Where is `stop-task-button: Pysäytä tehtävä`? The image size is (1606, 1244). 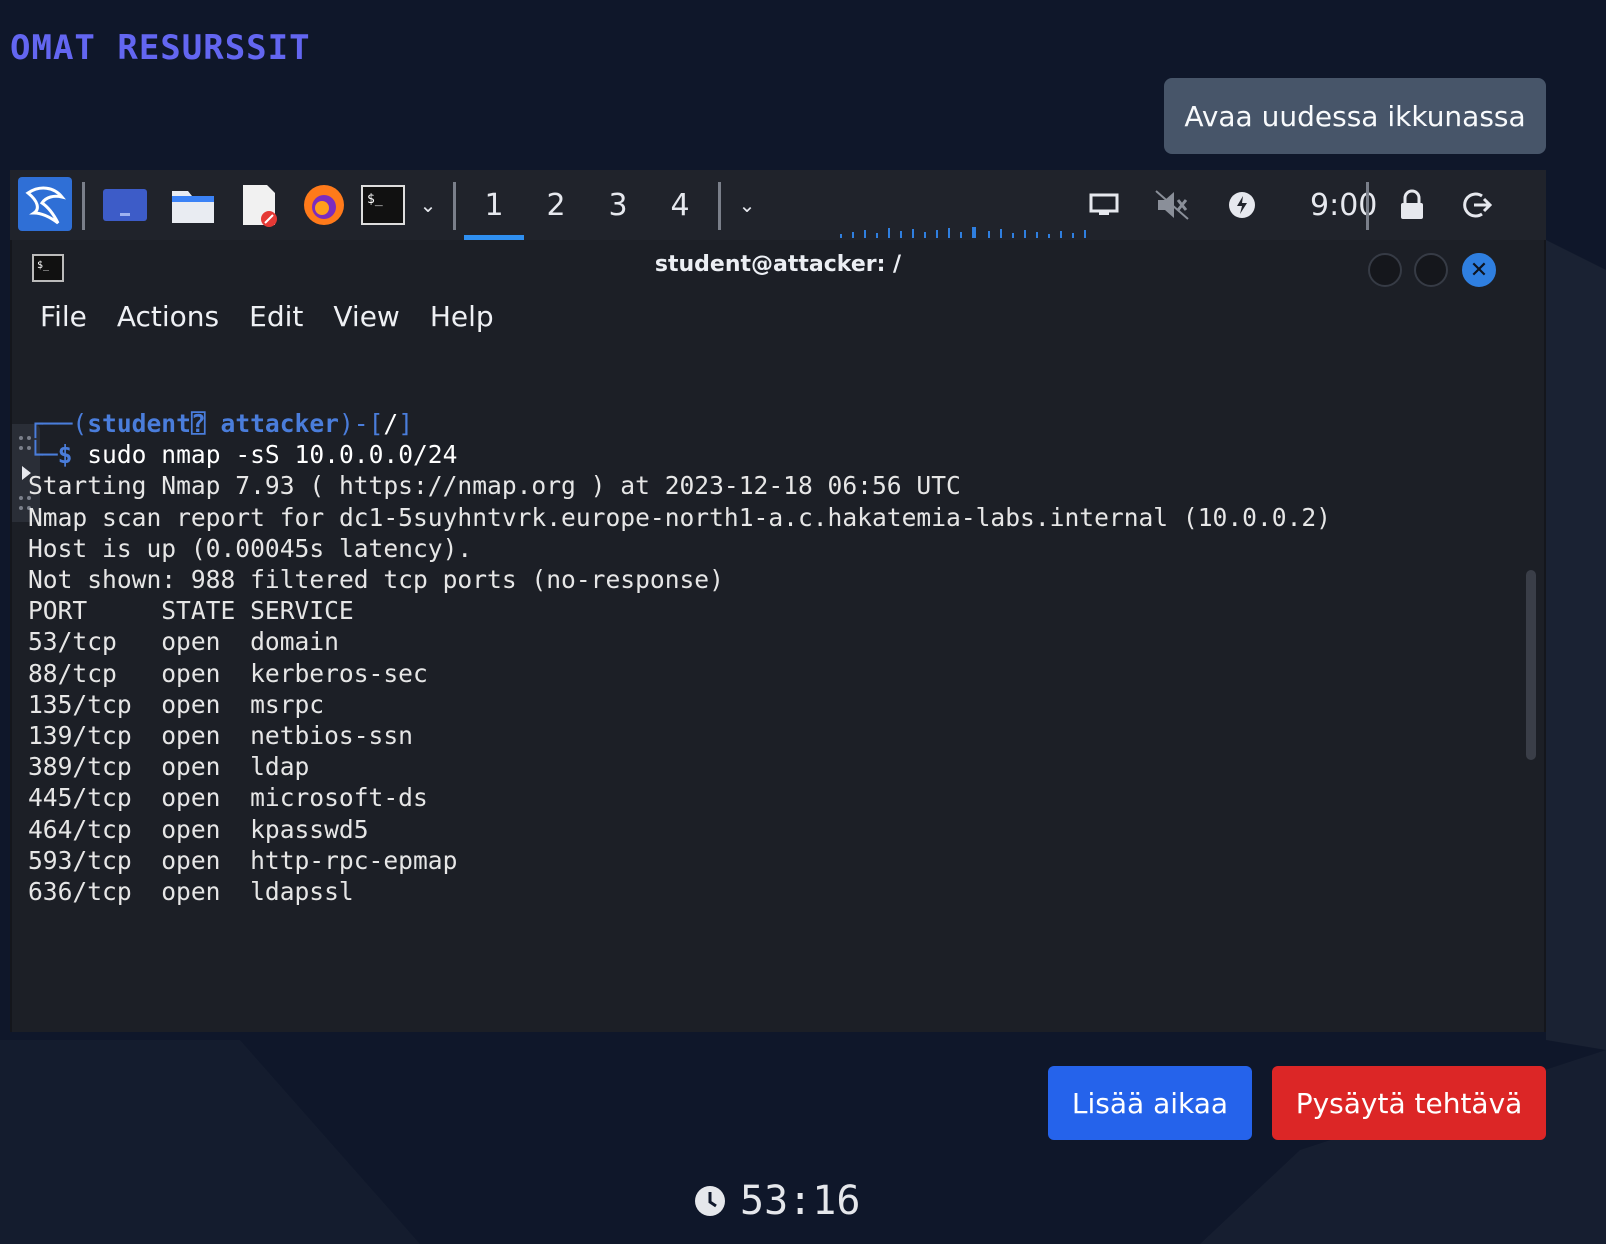
stop-task-button: Pysäytä tehtävä is located at coordinates (1409, 1103).